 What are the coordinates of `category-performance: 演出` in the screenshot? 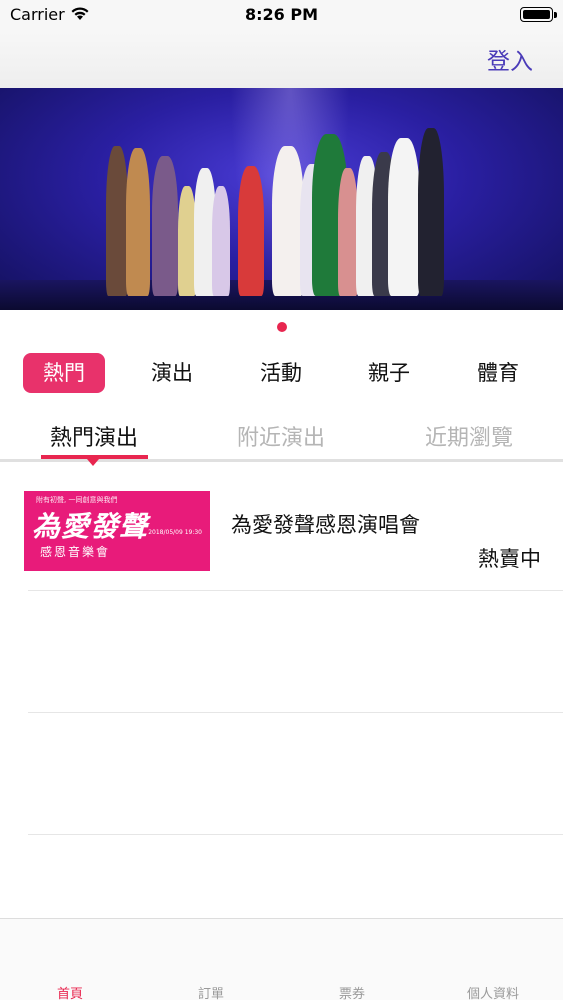 It's located at (172, 373).